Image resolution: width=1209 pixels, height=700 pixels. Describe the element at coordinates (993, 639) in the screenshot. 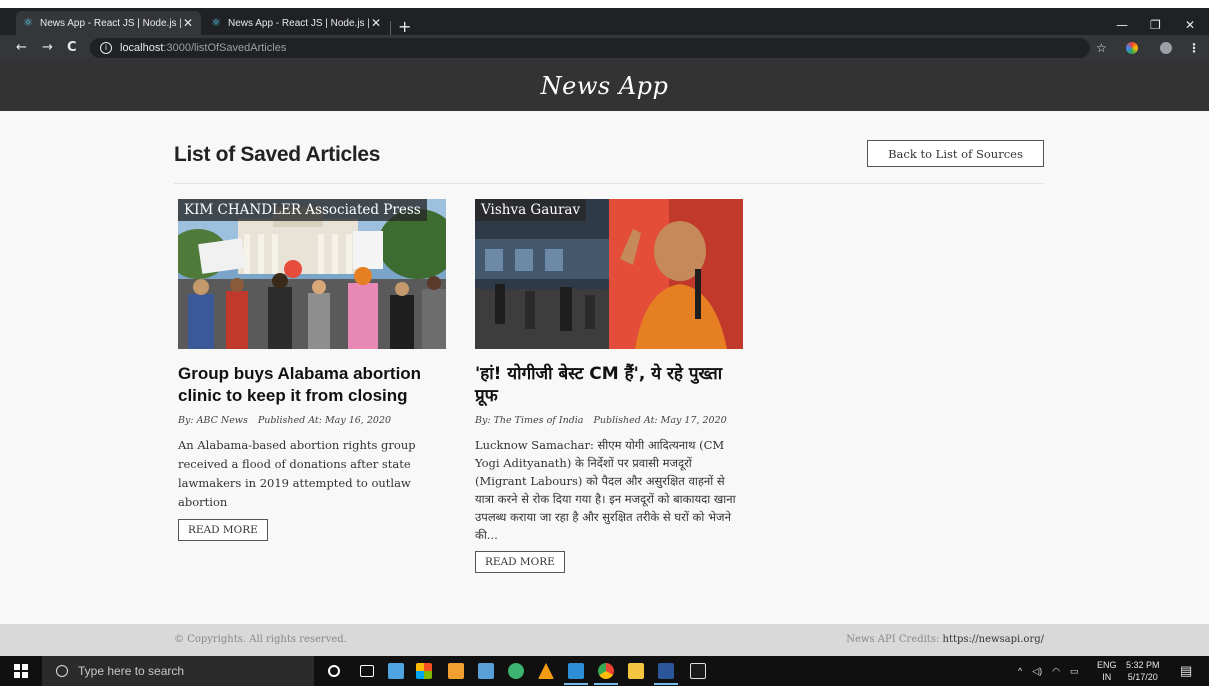

I see `newsapi-link: https://newsapi.org/` at that location.